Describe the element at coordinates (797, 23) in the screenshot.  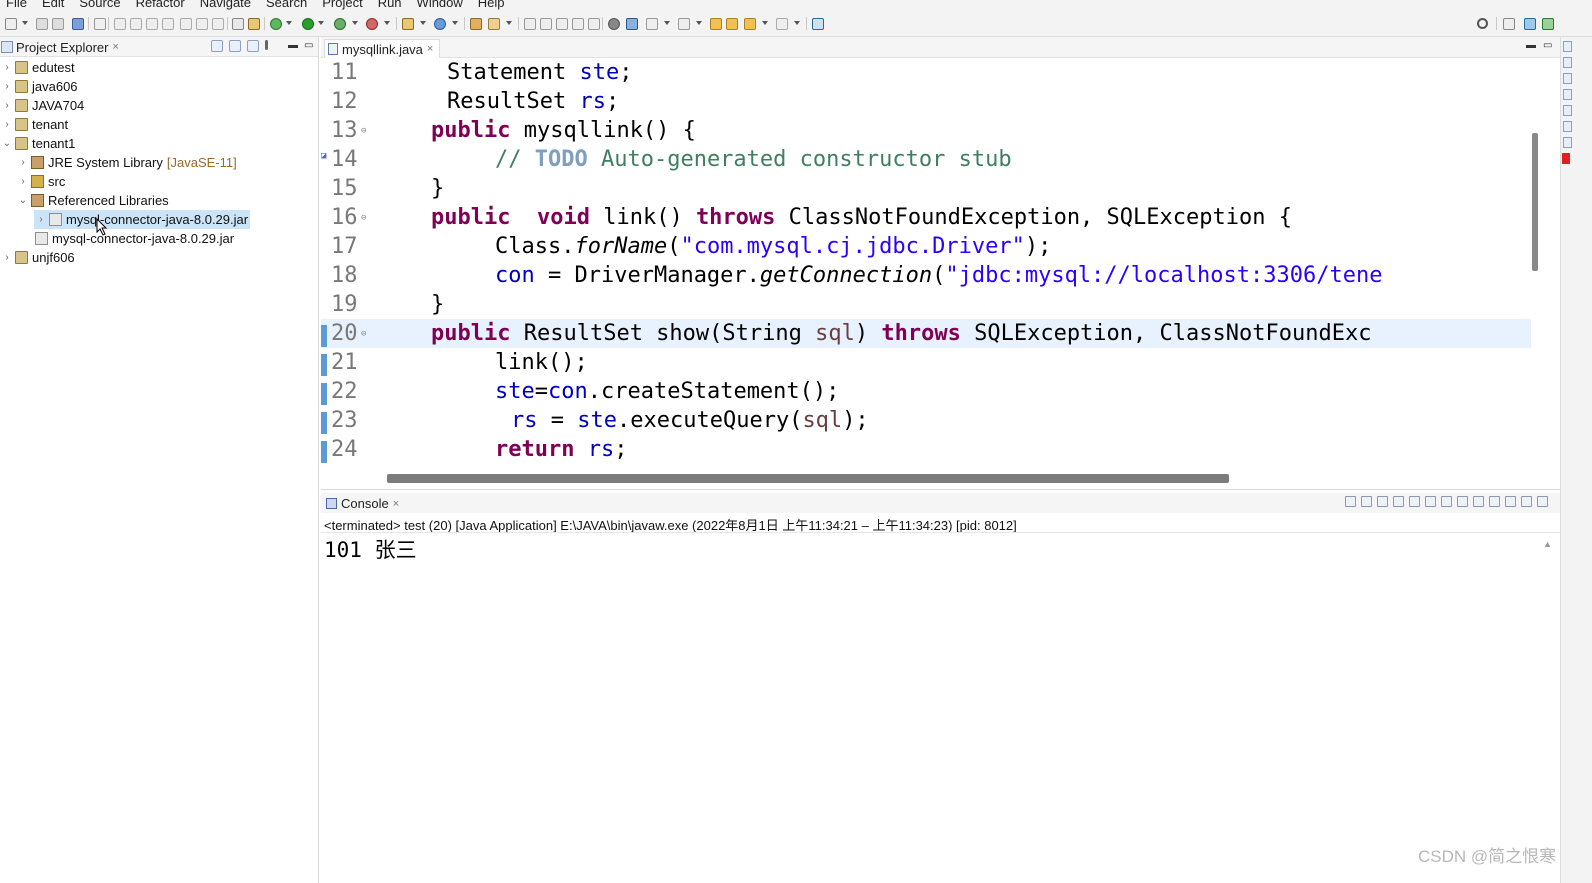
I see `forward-dropdown-icon` at that location.